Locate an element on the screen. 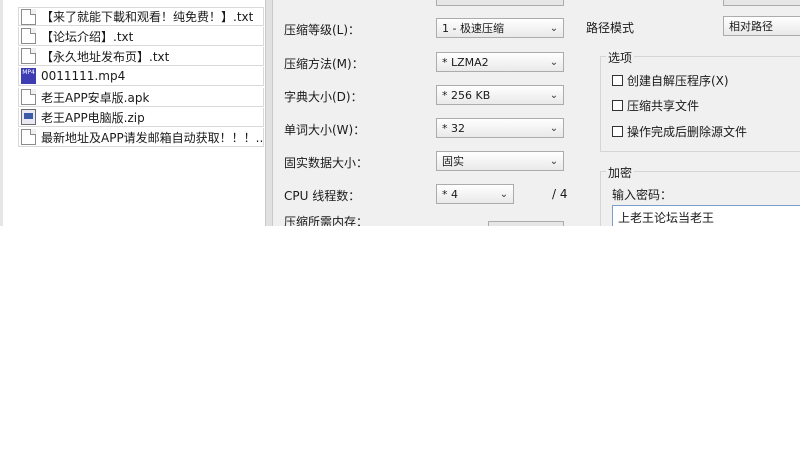 This screenshot has width=800, height=470. create-sfx-label: 创建自解压程序(X) is located at coordinates (678, 81).